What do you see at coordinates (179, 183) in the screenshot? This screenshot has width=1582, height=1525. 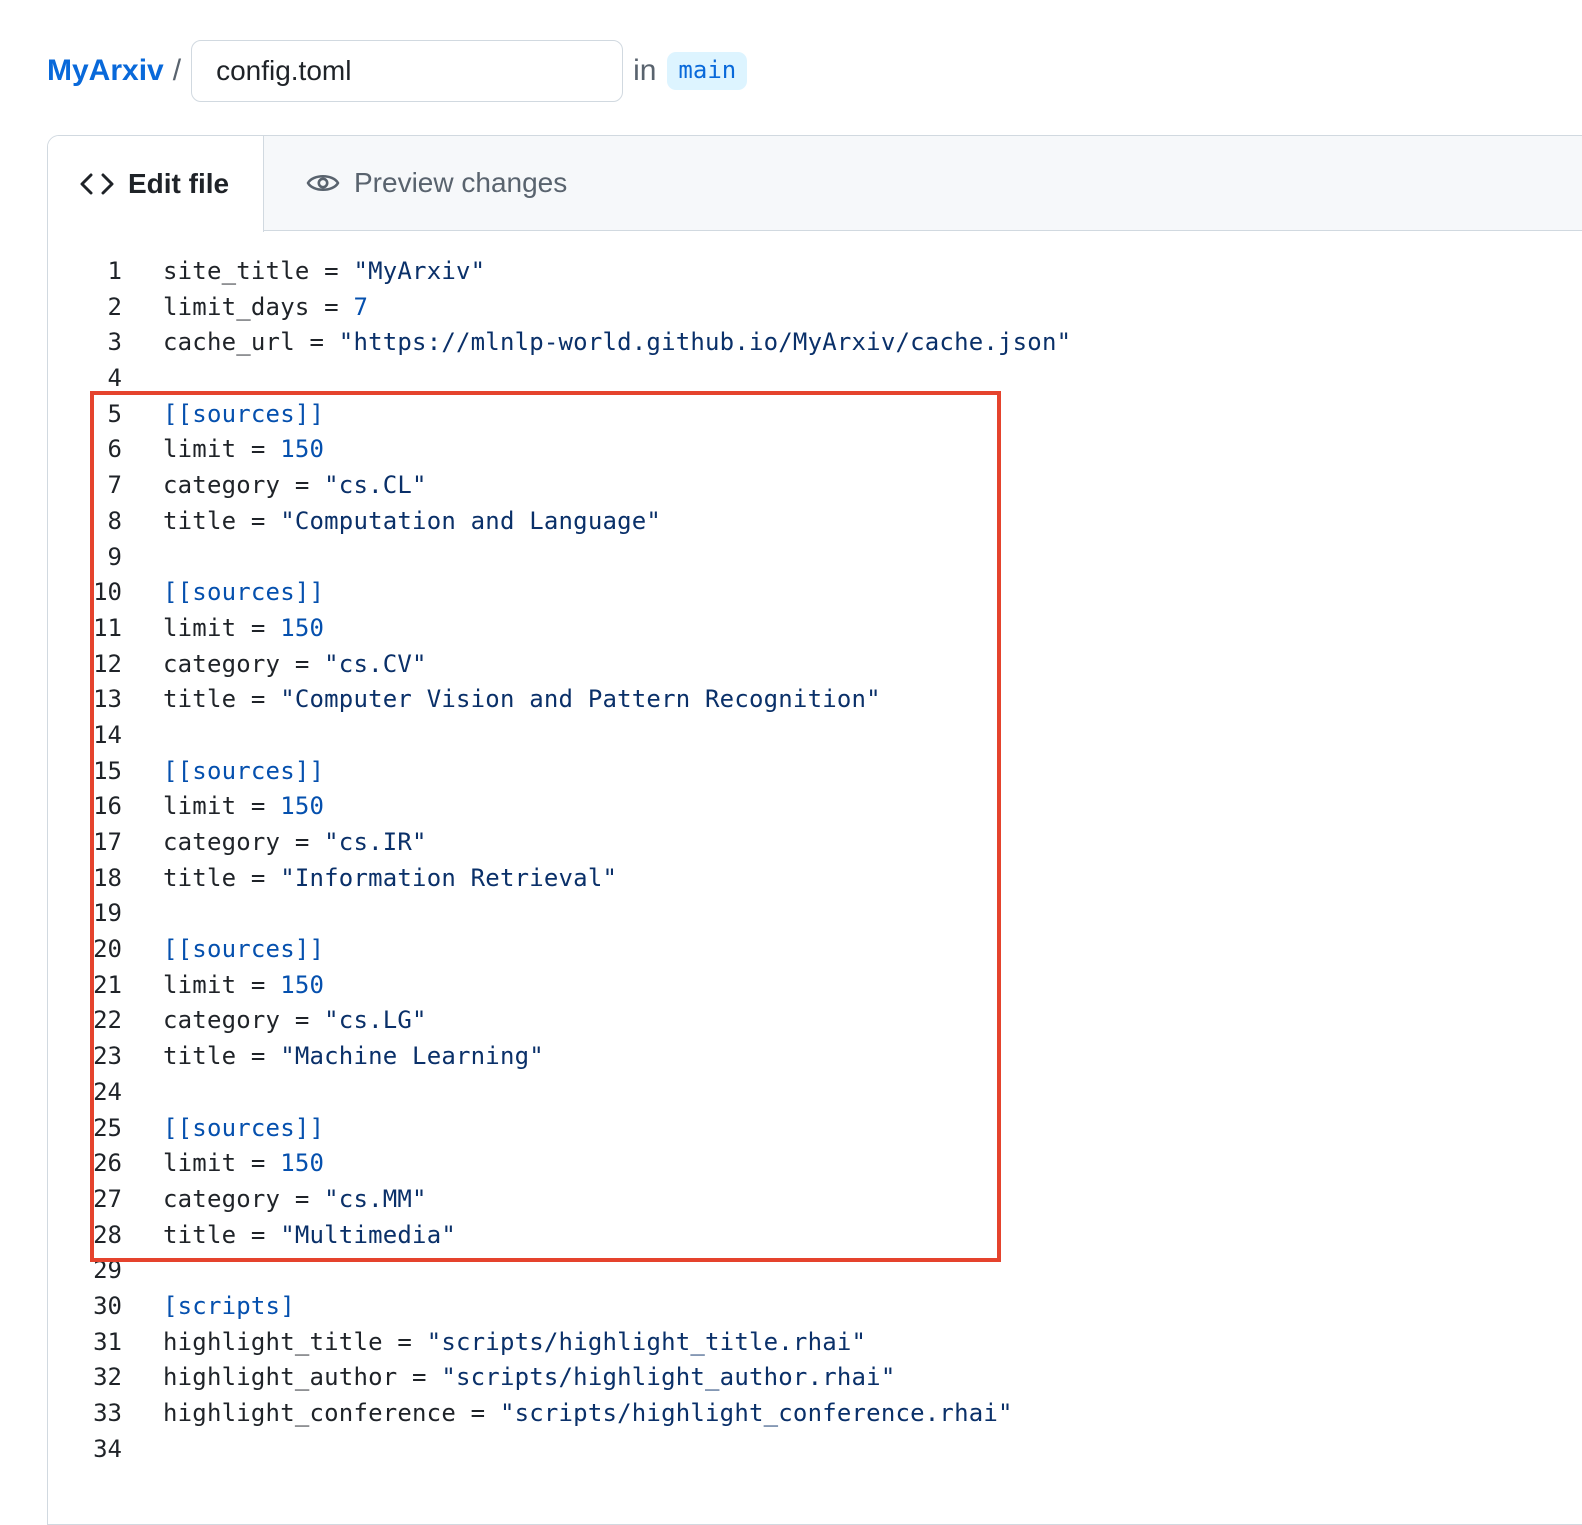 I see `tab-edit-file-label: Edit file` at bounding box center [179, 183].